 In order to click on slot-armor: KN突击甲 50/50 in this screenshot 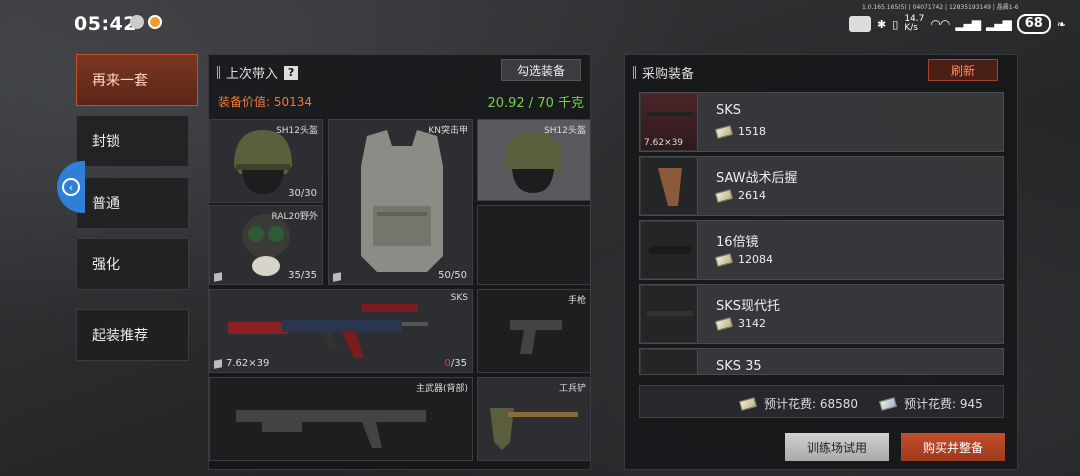, I will do `click(400, 202)`.